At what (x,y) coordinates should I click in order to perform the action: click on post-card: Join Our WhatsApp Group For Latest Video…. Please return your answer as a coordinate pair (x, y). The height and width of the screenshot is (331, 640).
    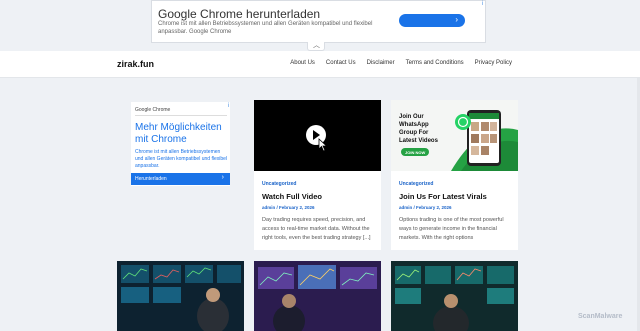
    Looking at the image, I should click on (454, 175).